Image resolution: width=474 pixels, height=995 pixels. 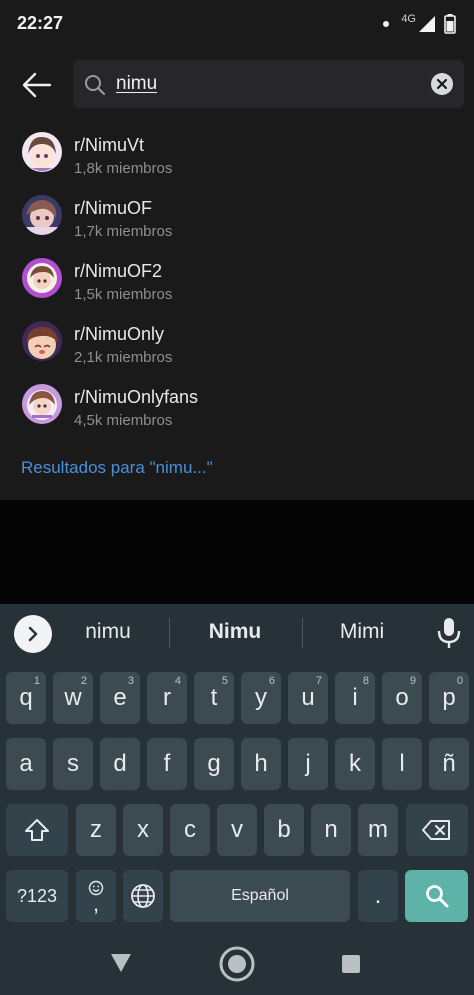 I want to click on key-u: u7, so click(x=308, y=698).